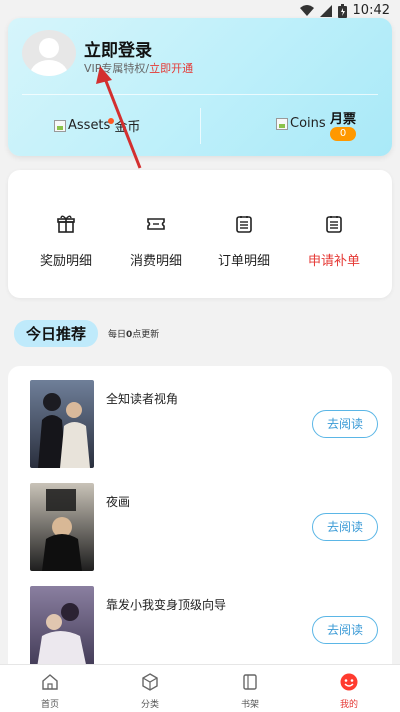  I want to click on battery-icon, so click(342, 10).